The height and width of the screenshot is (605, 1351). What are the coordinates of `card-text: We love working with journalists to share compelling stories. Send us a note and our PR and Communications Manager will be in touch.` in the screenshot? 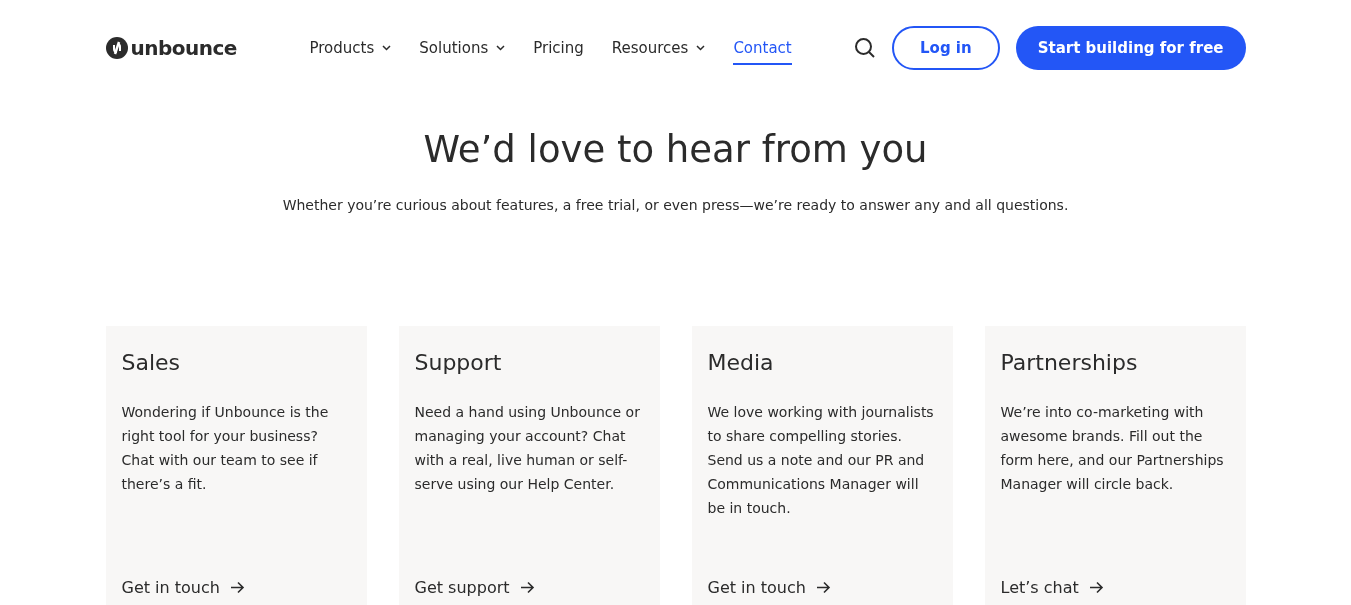 It's located at (821, 460).